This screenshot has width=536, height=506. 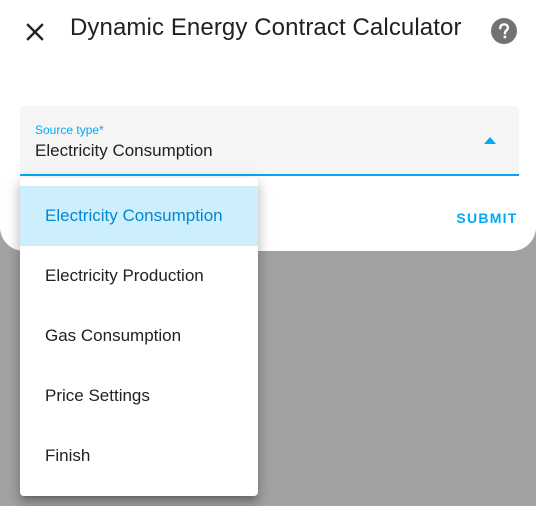 I want to click on dialog-header: Dynamic Energy Contract Calculator, so click(x=268, y=31).